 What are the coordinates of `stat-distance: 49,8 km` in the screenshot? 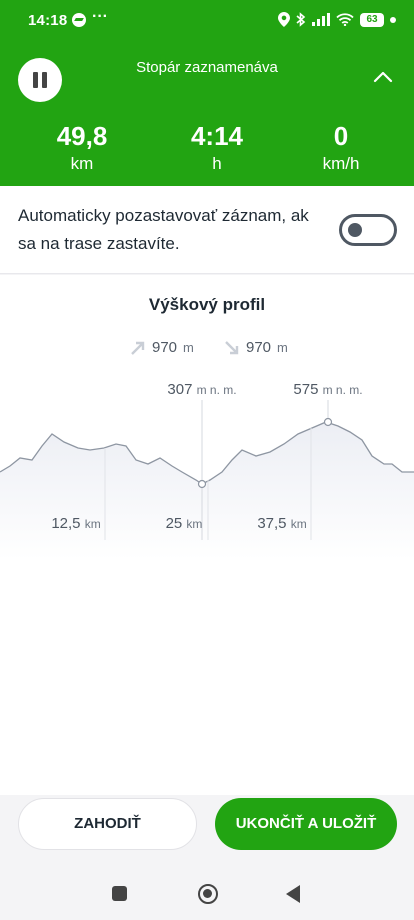 It's located at (82, 147).